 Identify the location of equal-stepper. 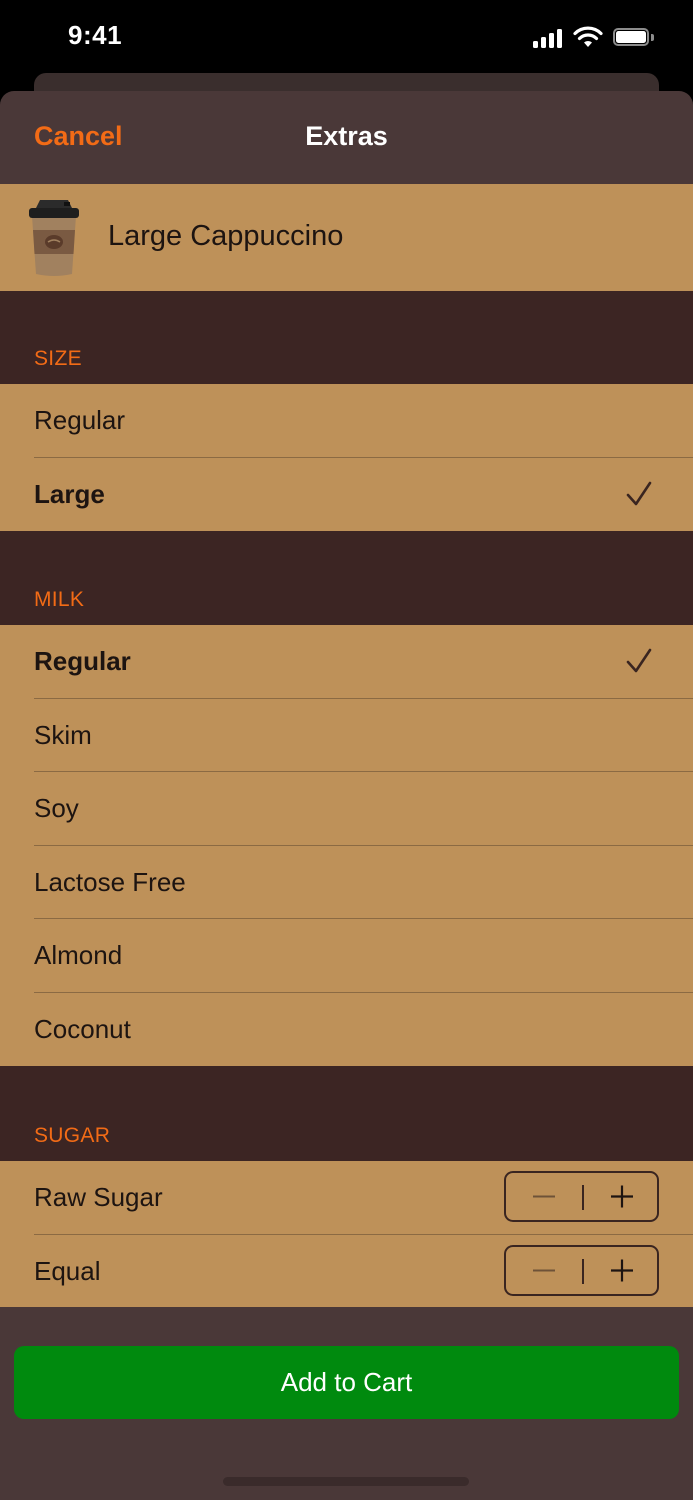
(582, 1270).